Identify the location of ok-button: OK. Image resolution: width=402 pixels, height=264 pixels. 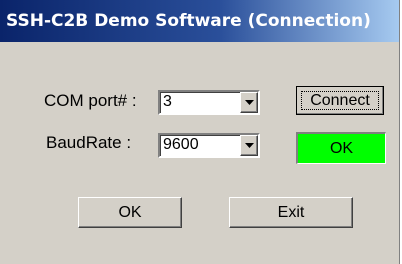
(130, 212).